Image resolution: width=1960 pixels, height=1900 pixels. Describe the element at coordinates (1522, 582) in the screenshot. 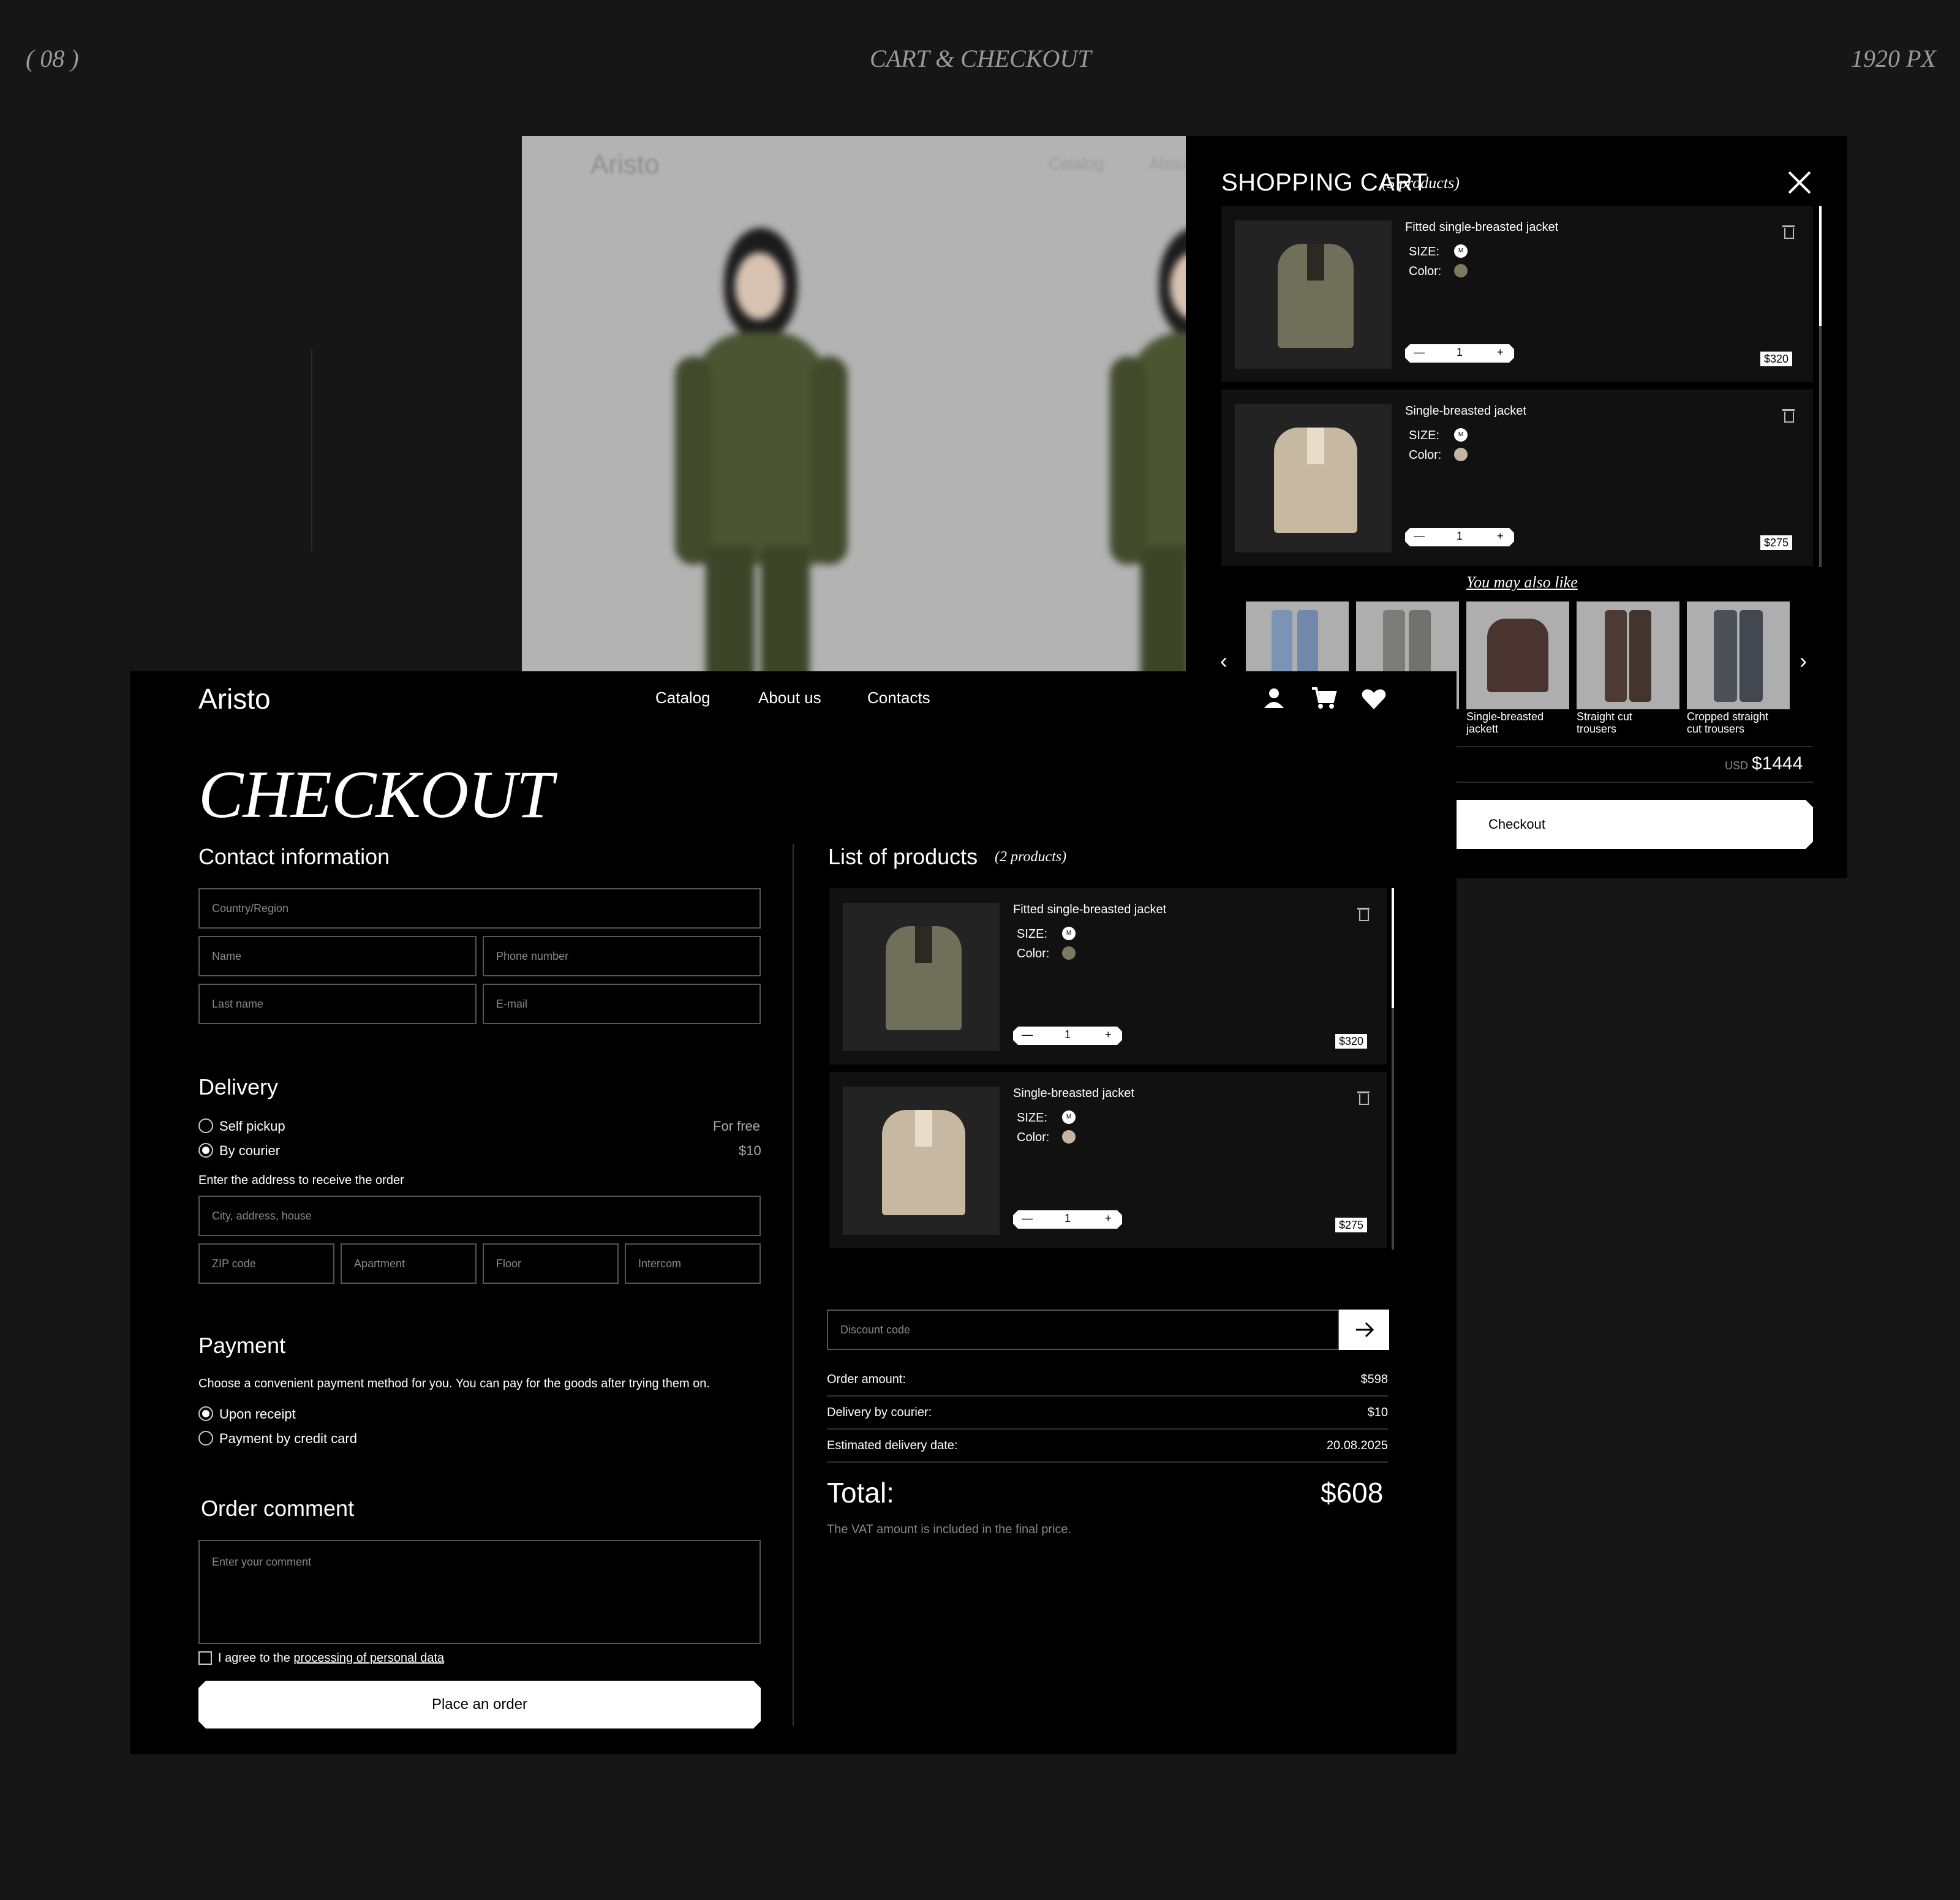

I see `you-may-also-like-link: You may also like` at that location.